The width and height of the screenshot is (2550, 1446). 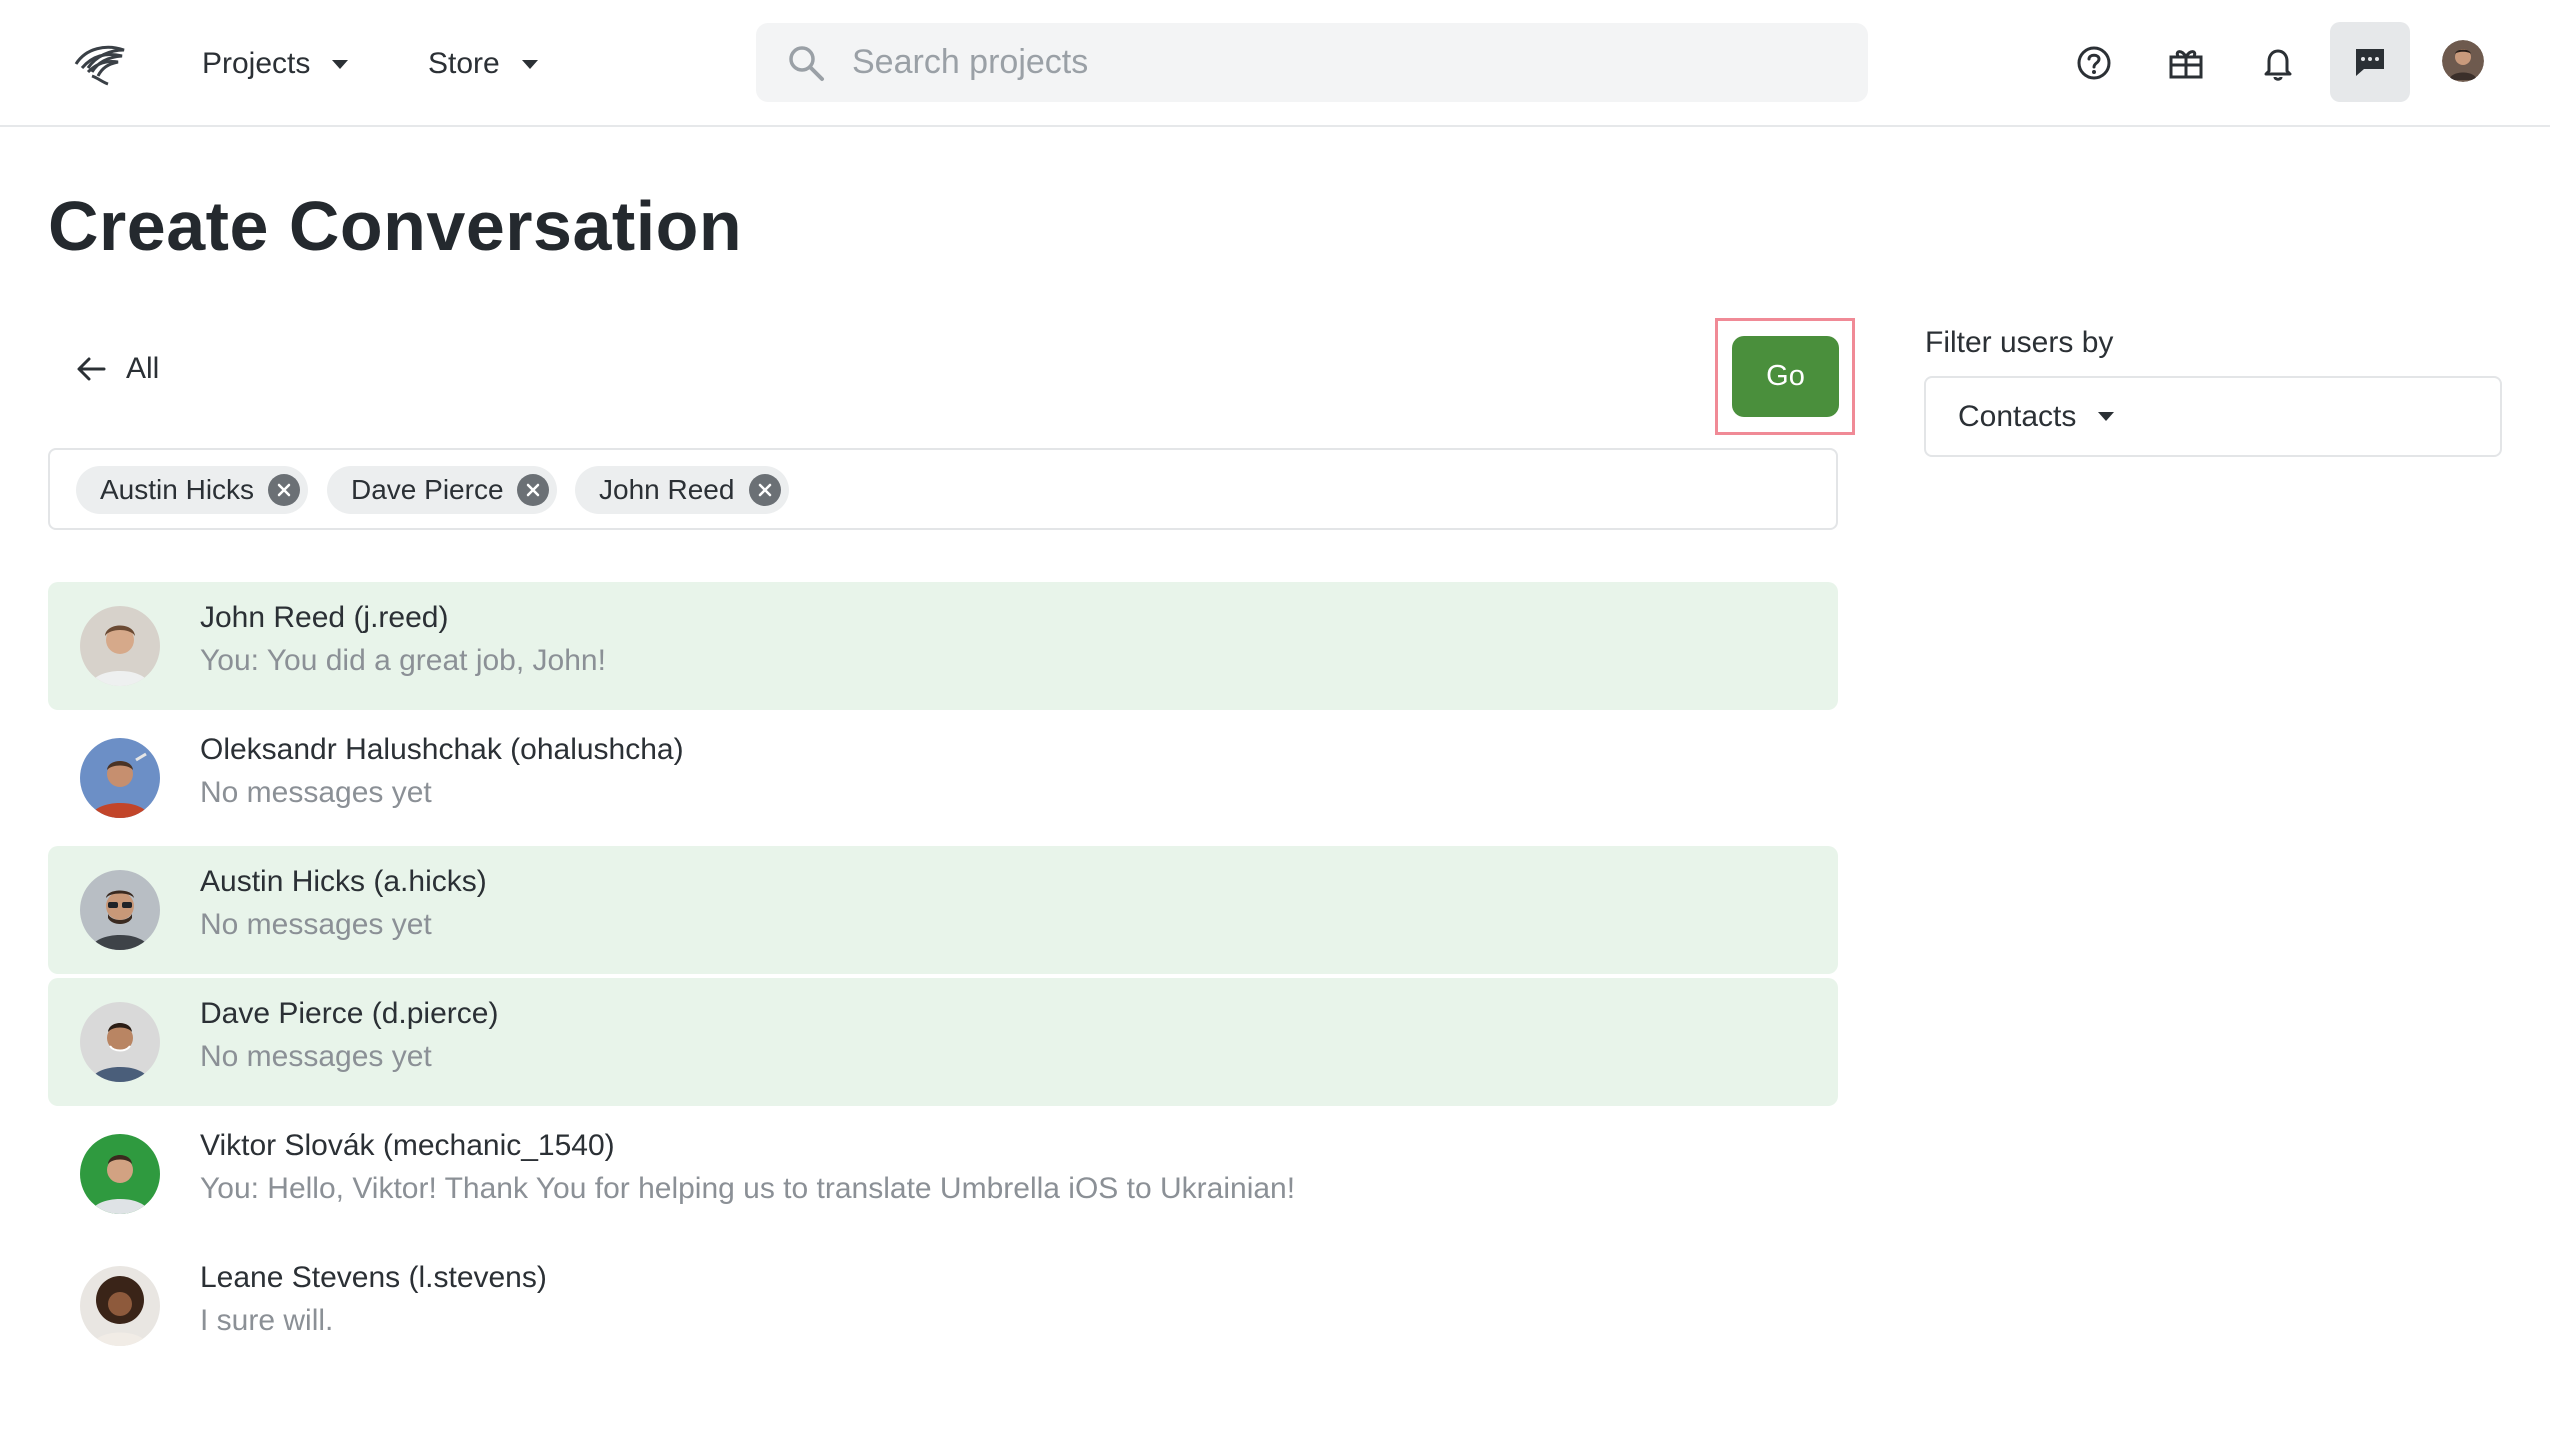 I want to click on user-list-item: Dave Pierce (d.pierce) No messages yet, so click(x=943, y=1042).